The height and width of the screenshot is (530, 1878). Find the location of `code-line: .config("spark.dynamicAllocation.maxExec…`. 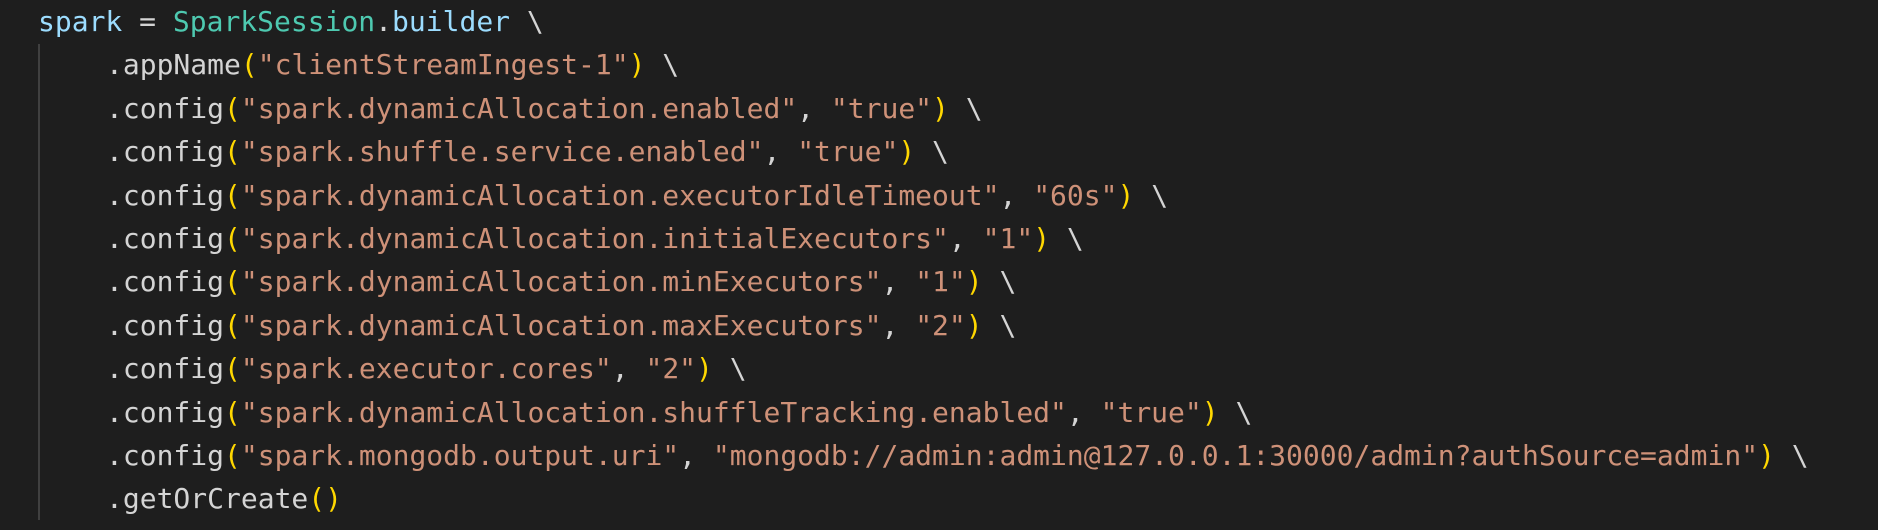

code-line: .config("spark.dynamicAllocation.maxExec… is located at coordinates (561, 326).